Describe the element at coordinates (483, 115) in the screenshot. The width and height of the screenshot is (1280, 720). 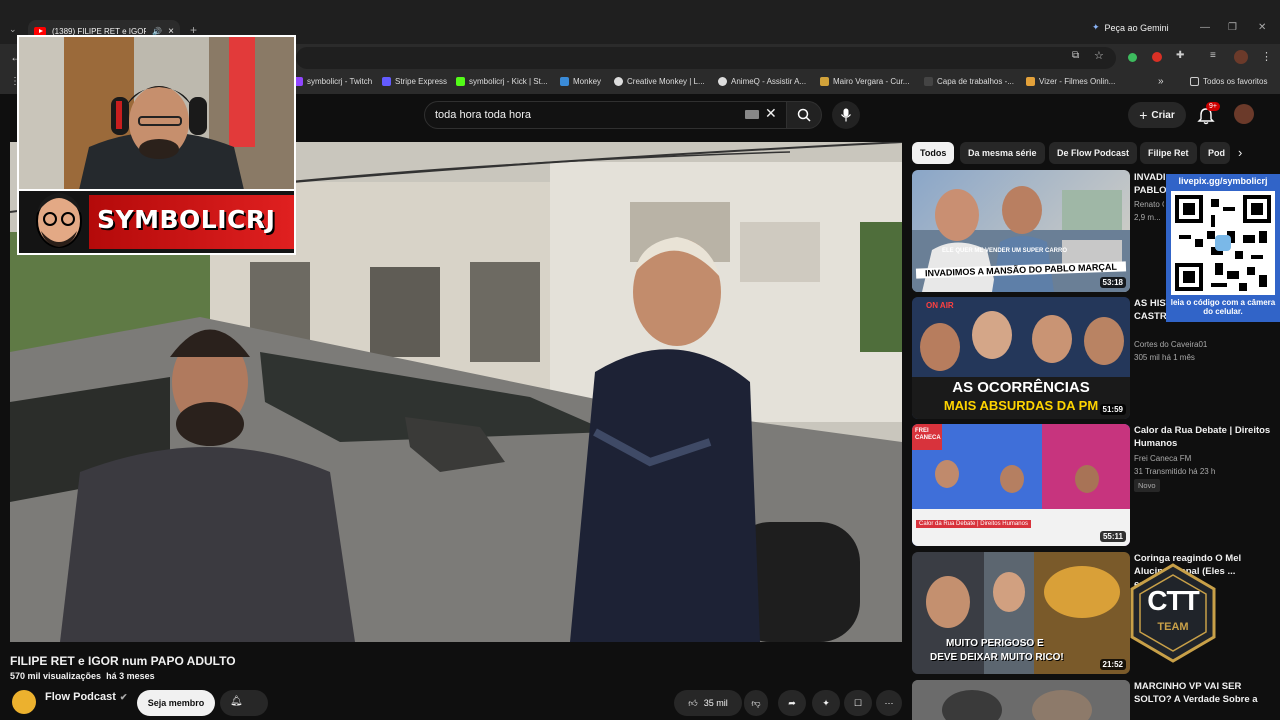
I see `search-query-text: toda hora toda hora` at that location.